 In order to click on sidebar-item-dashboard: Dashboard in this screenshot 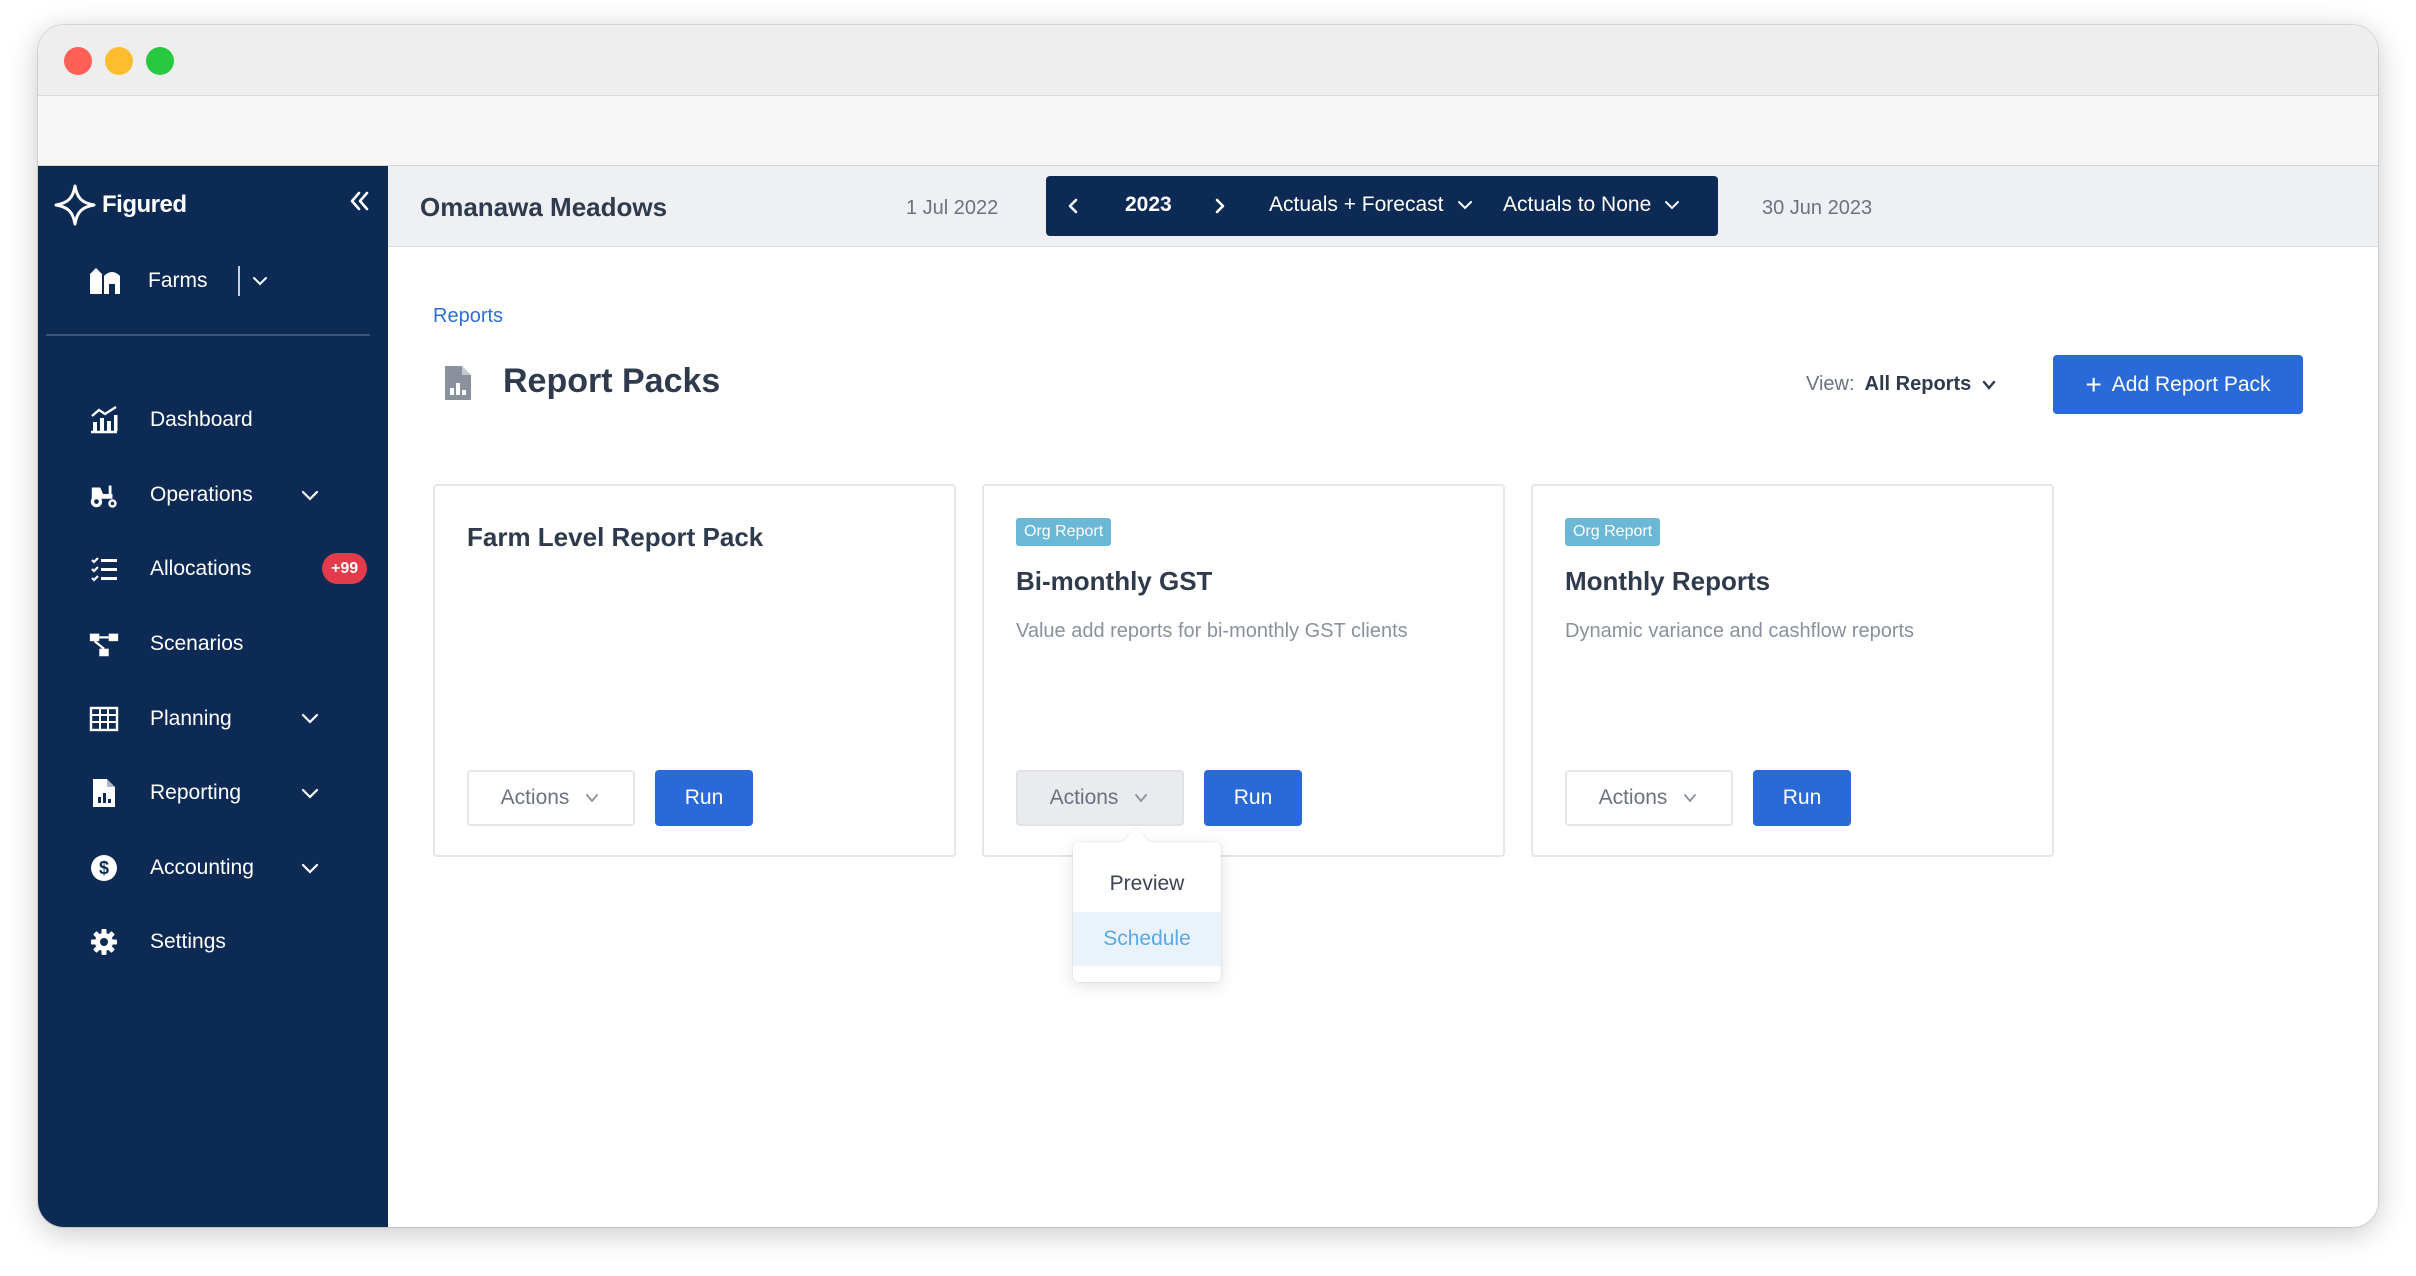, I will do `click(213, 420)`.